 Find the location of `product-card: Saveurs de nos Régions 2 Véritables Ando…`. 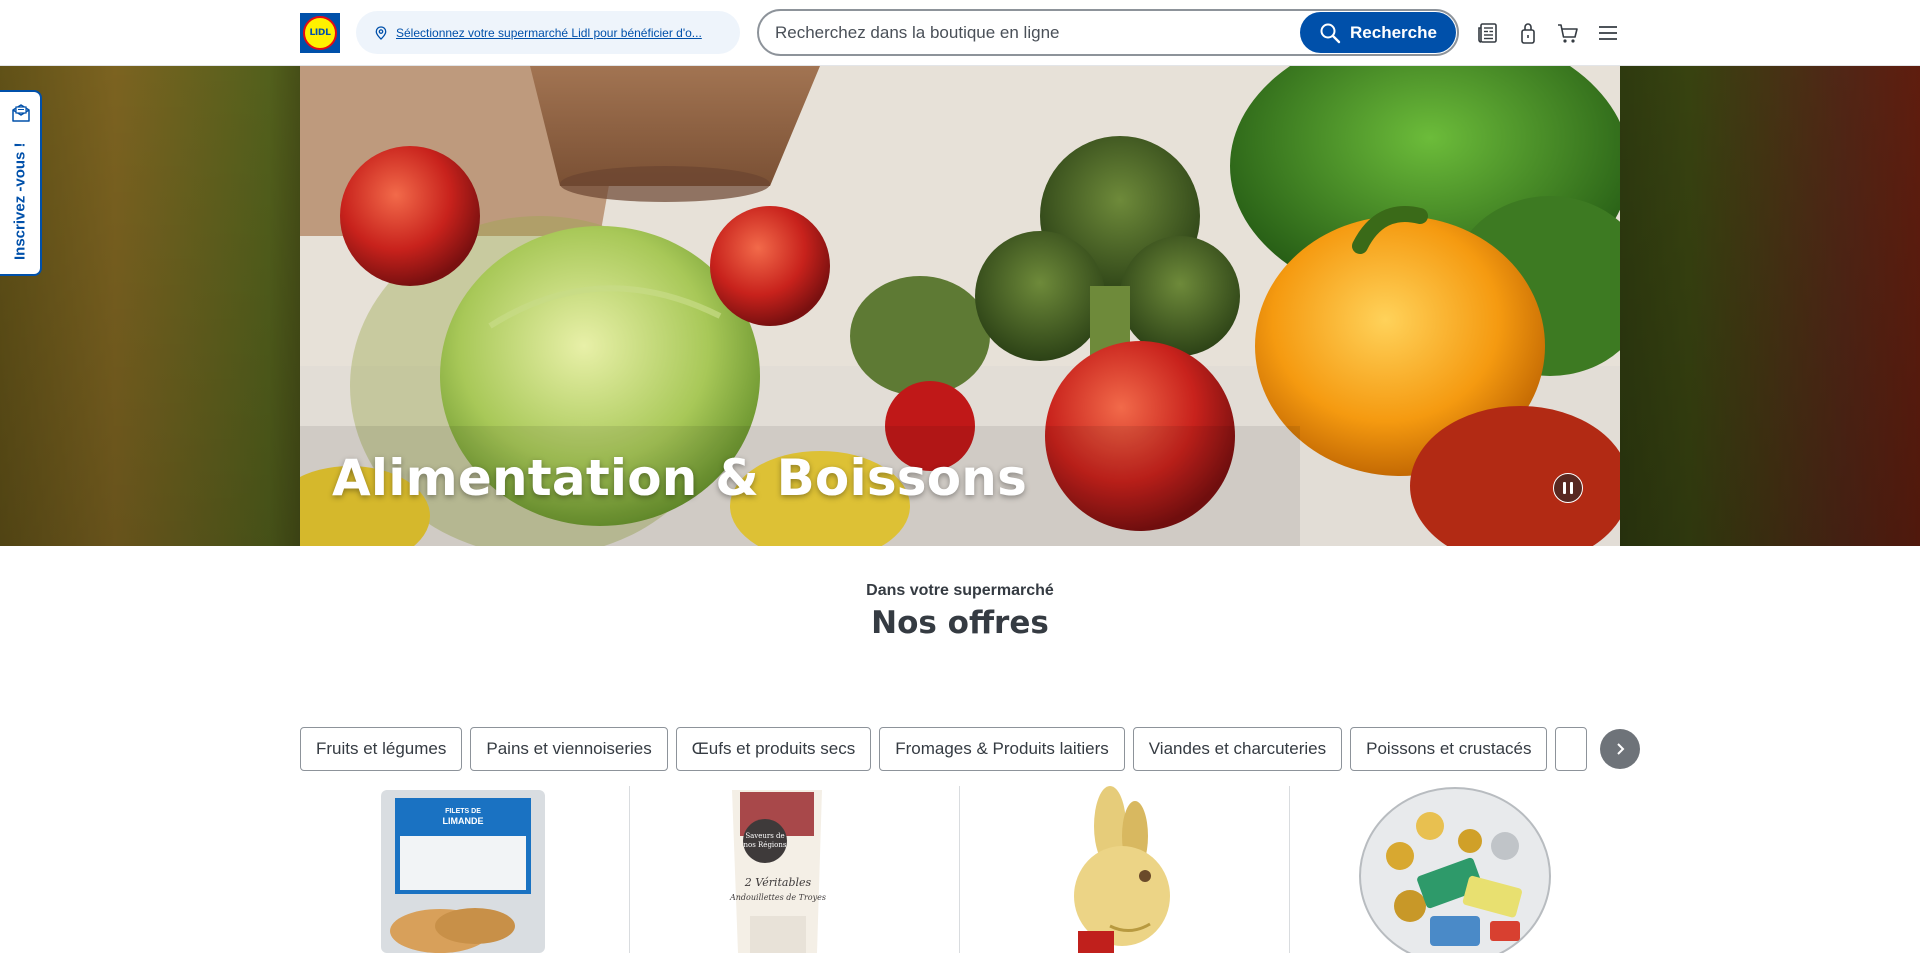

product-card: Saveurs de nos Régions 2 Véritables Ando… is located at coordinates (795, 869).